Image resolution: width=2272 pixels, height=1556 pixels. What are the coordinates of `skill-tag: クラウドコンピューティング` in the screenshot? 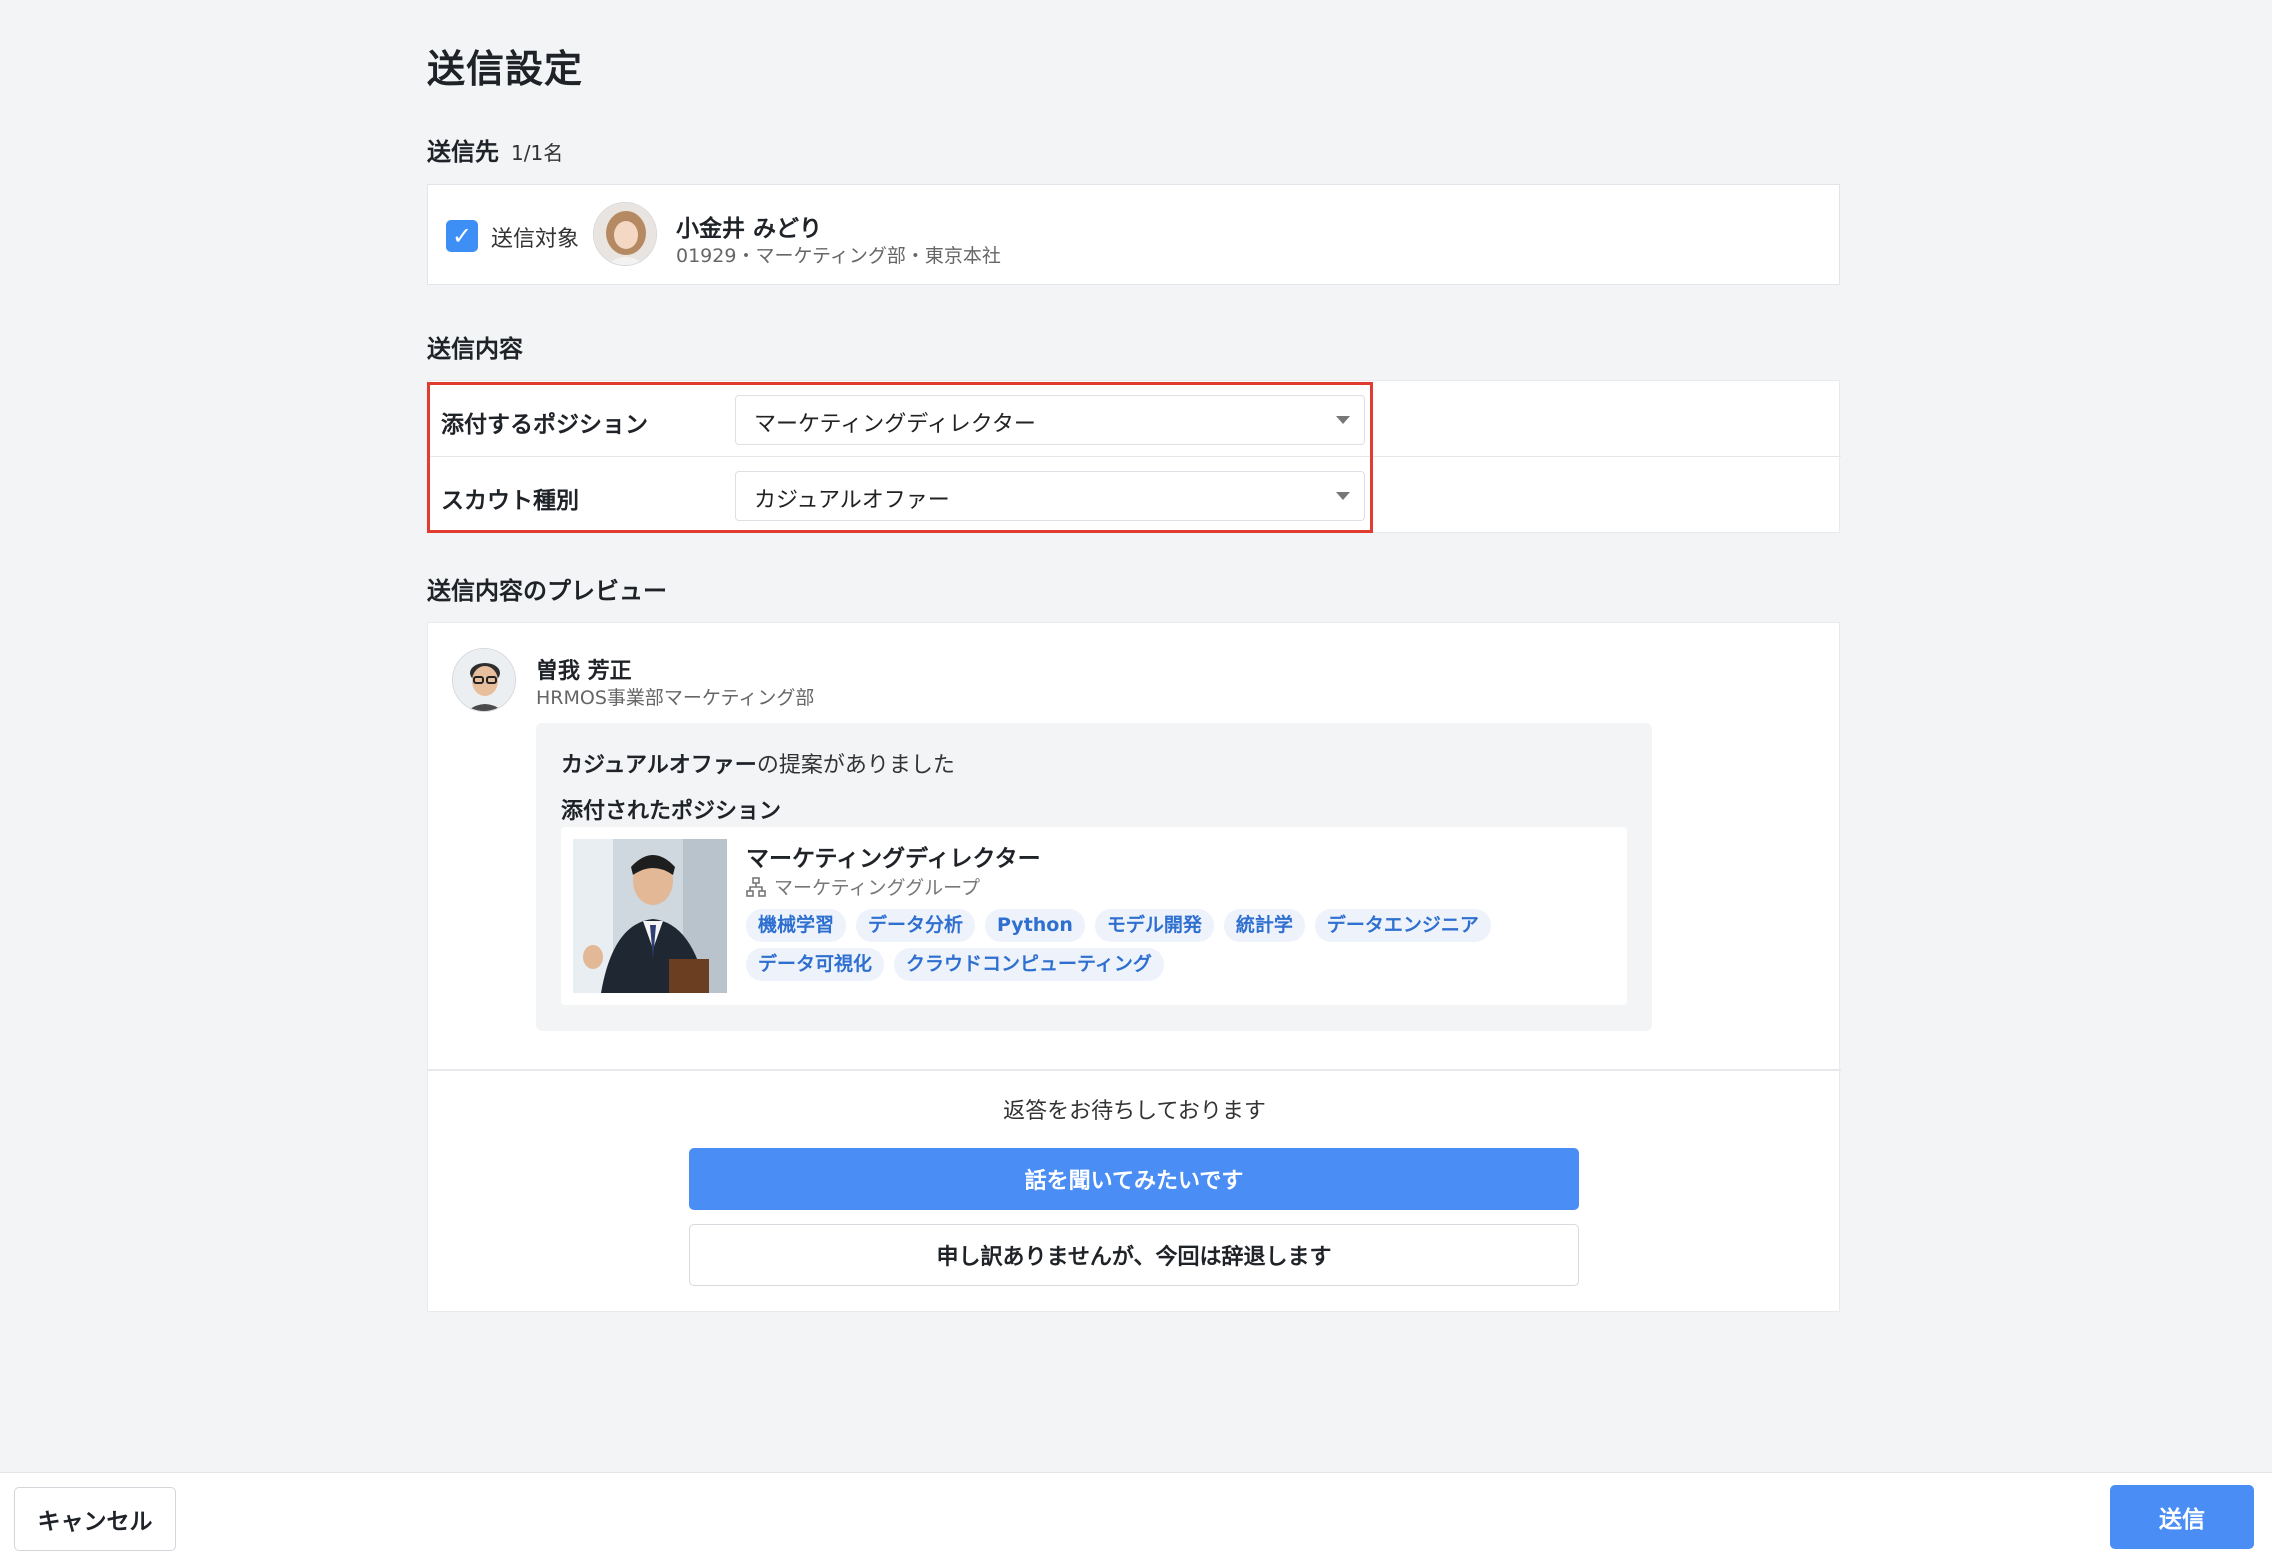 It's located at (1029, 964).